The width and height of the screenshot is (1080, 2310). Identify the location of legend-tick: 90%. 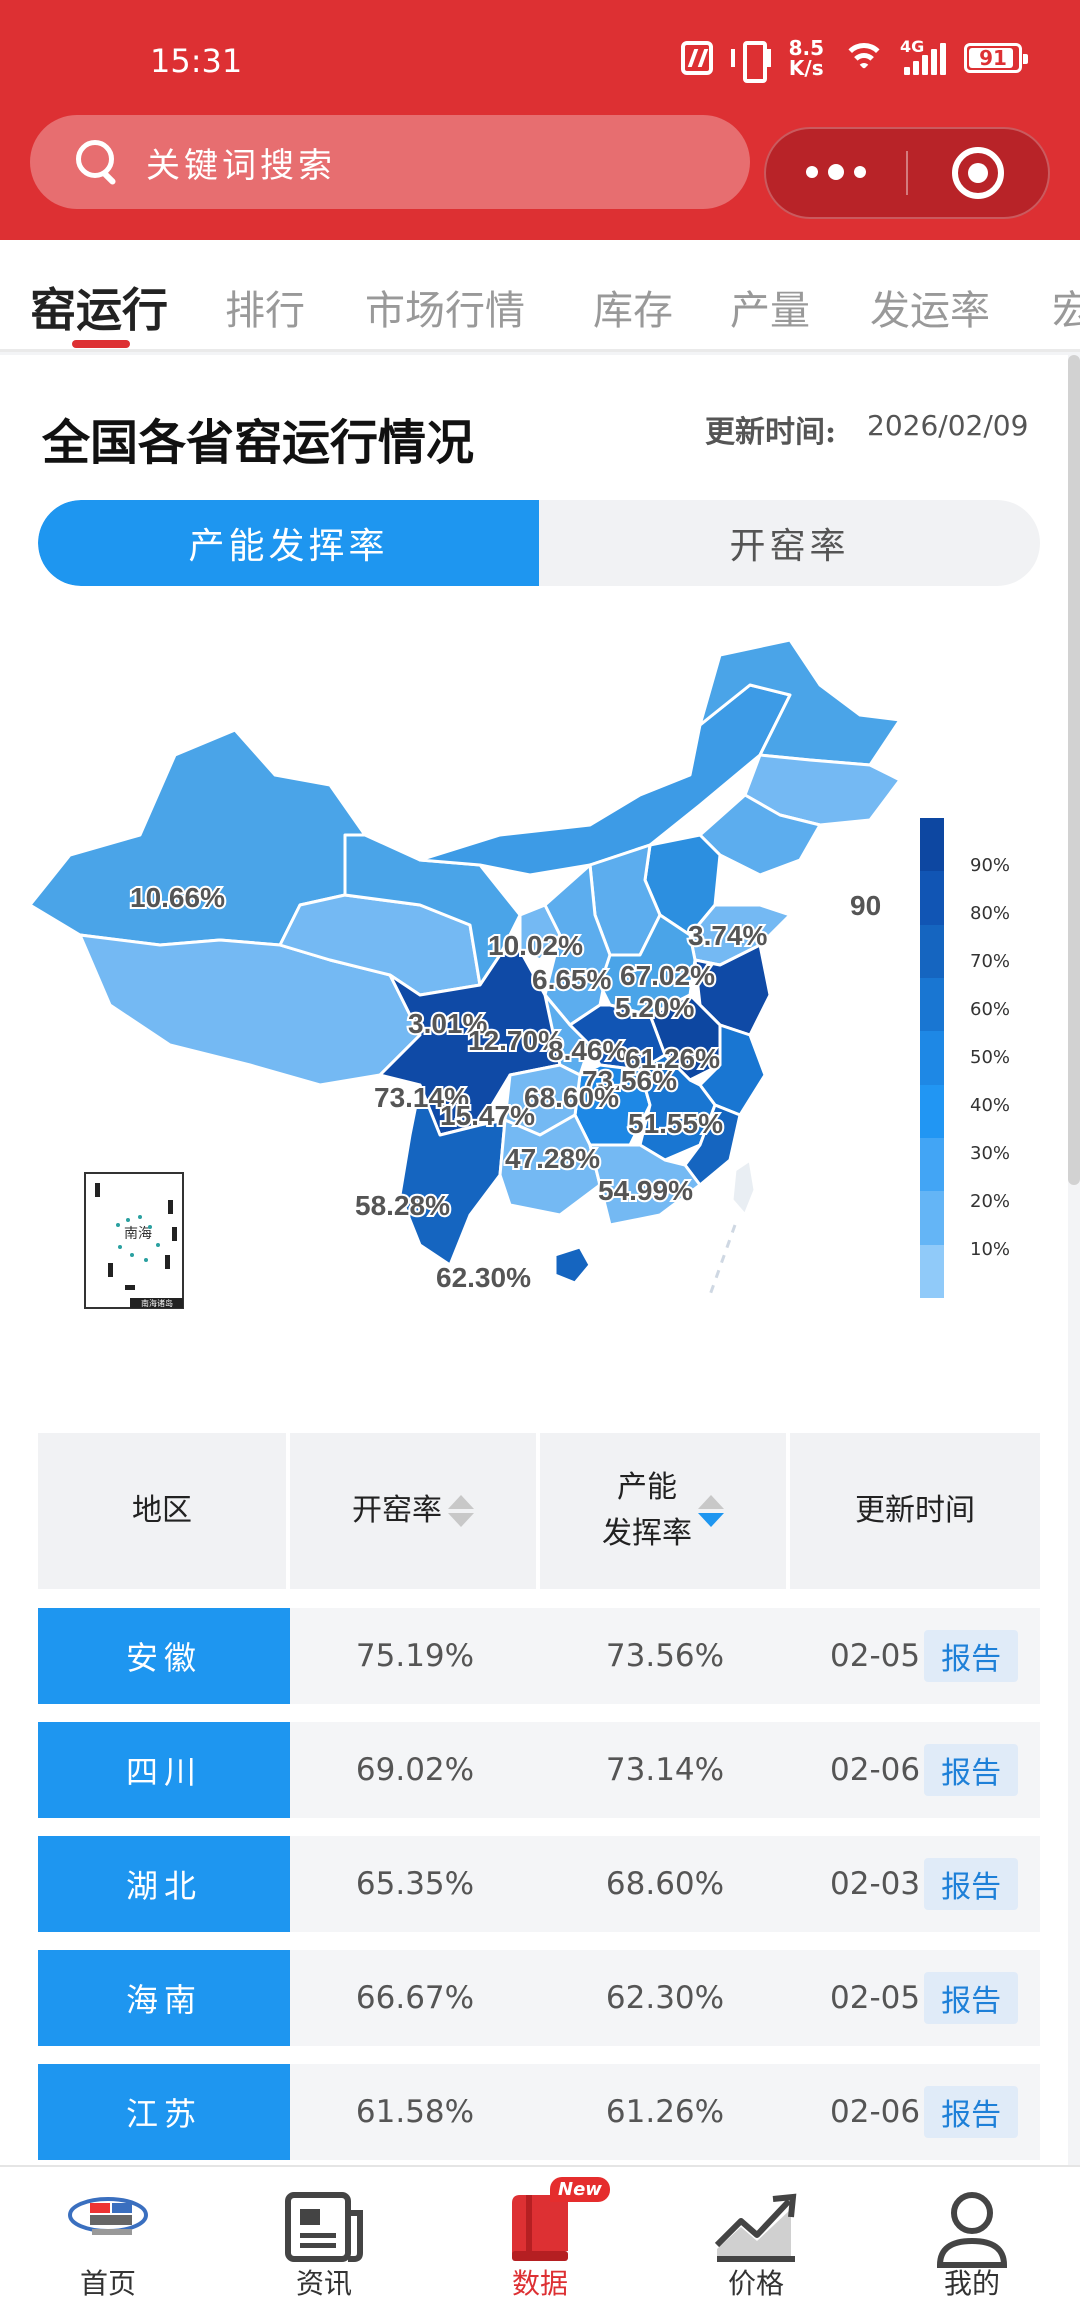
(990, 865).